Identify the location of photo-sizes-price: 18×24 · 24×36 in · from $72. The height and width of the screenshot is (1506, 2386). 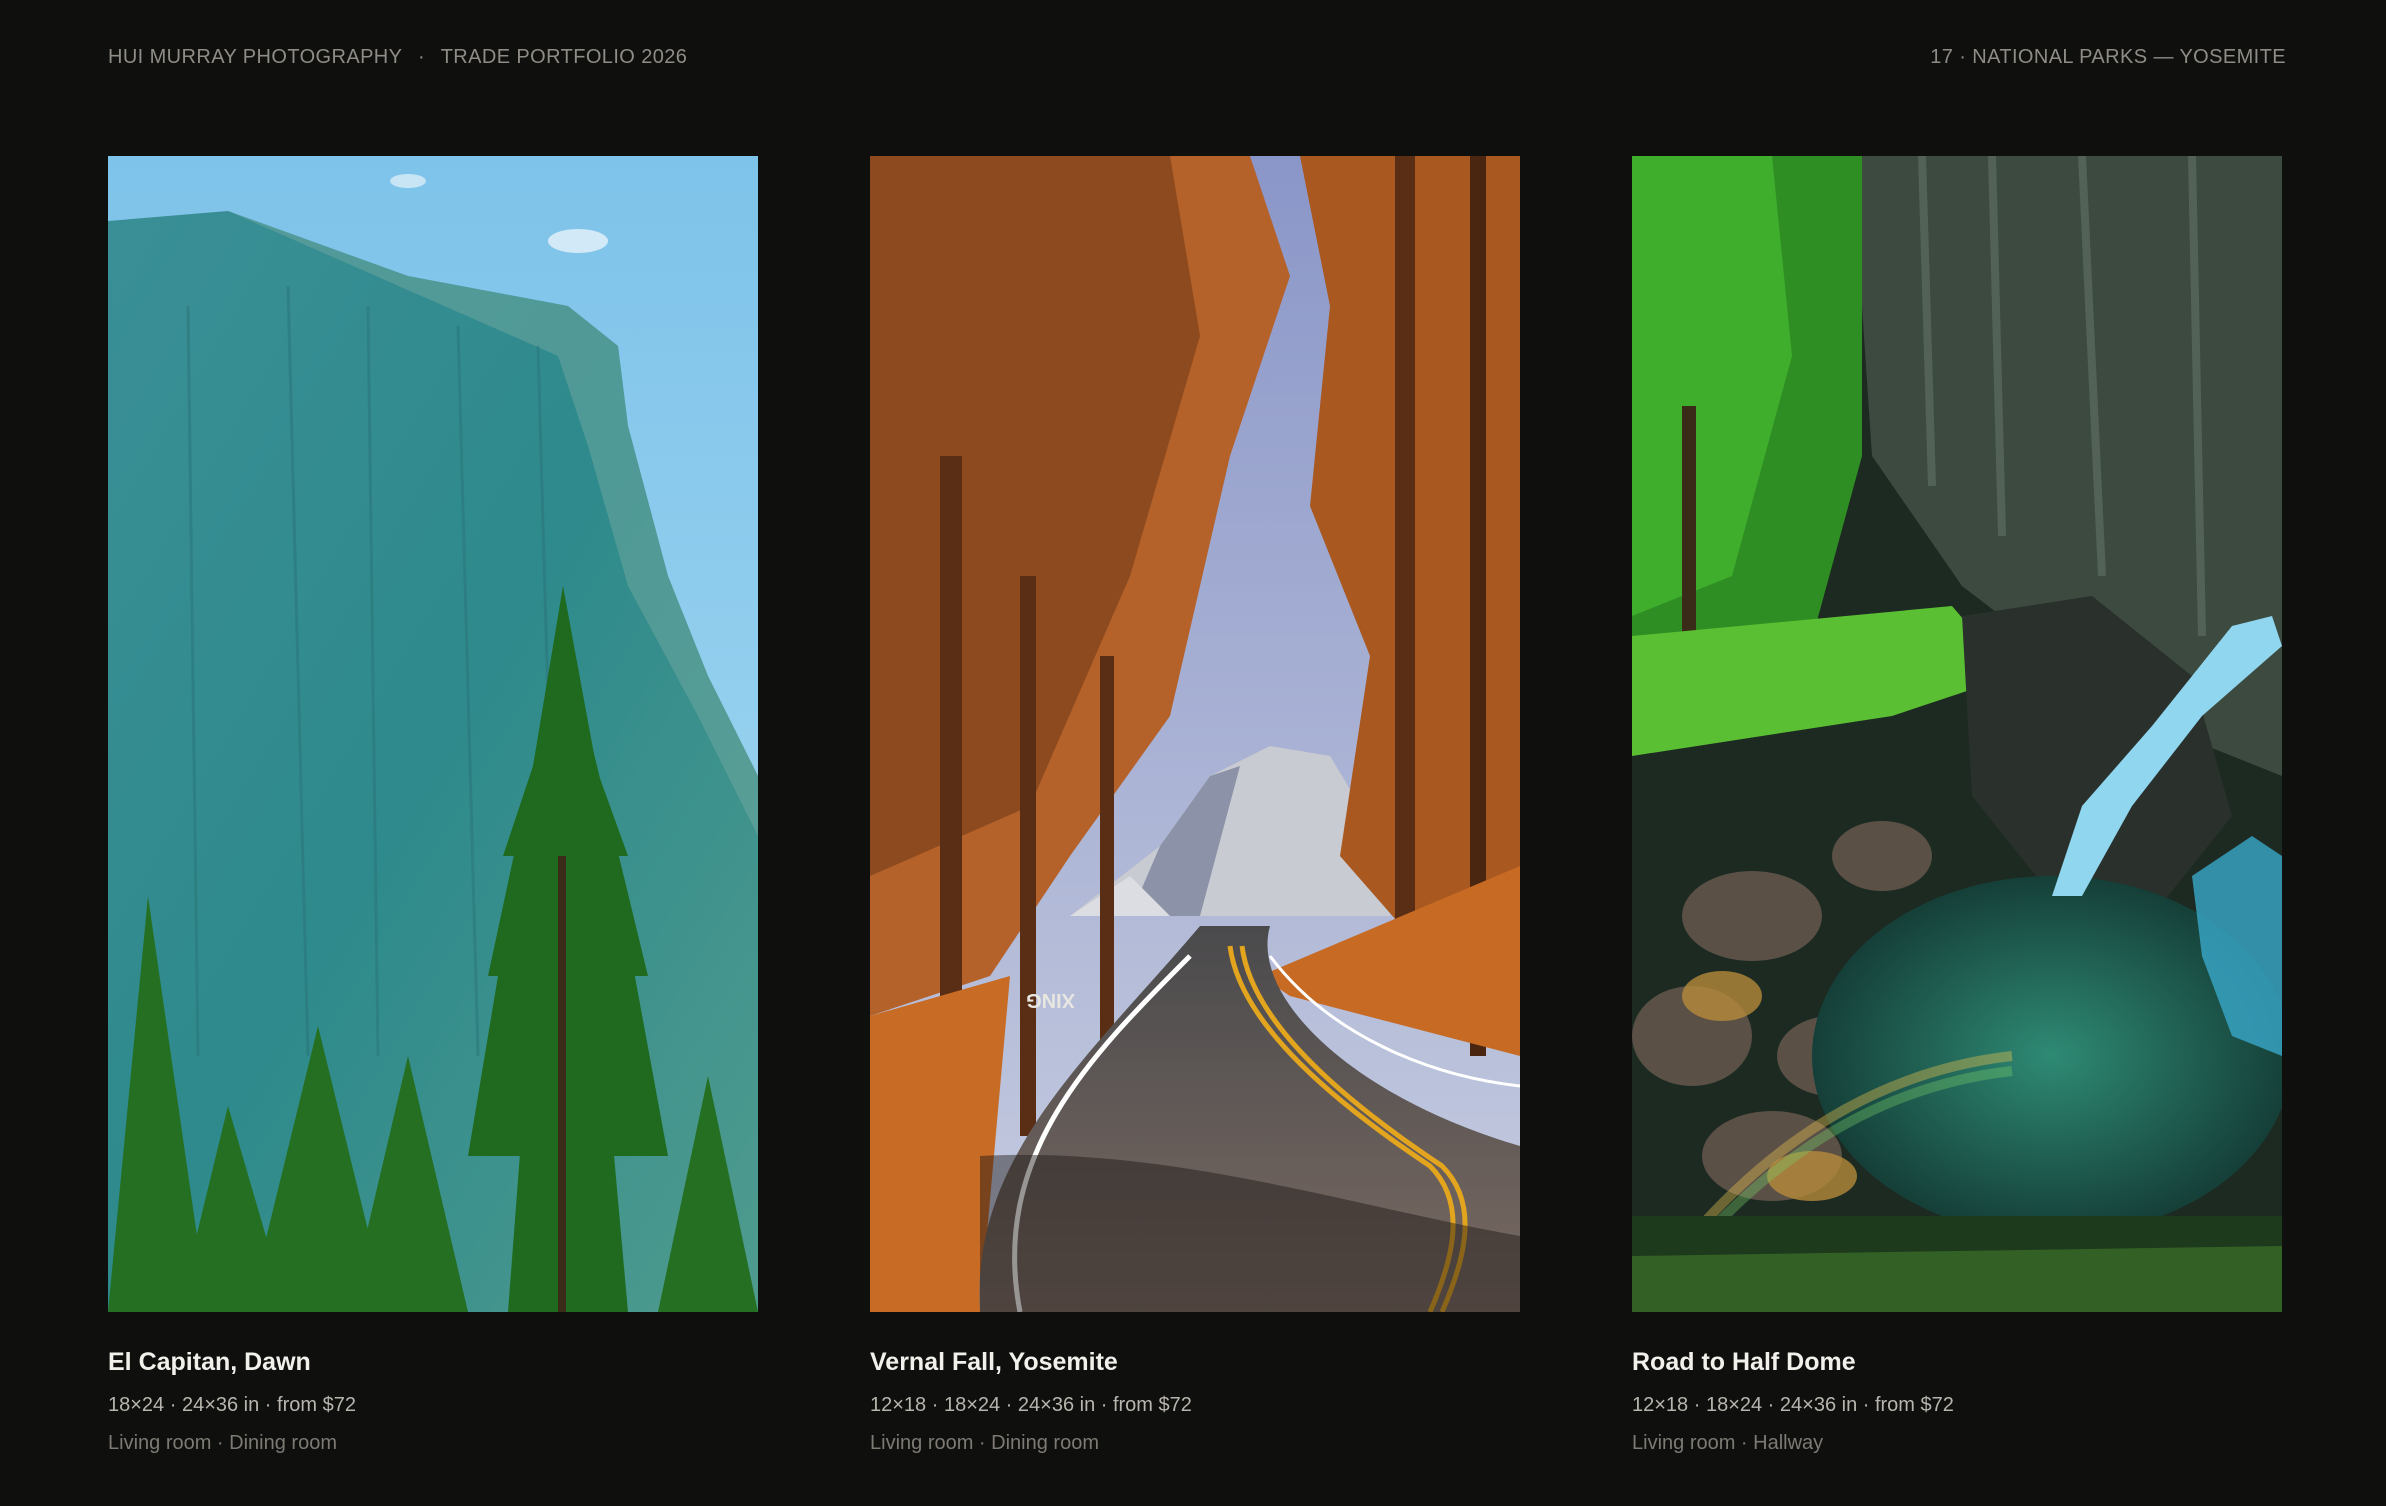
(232, 1405).